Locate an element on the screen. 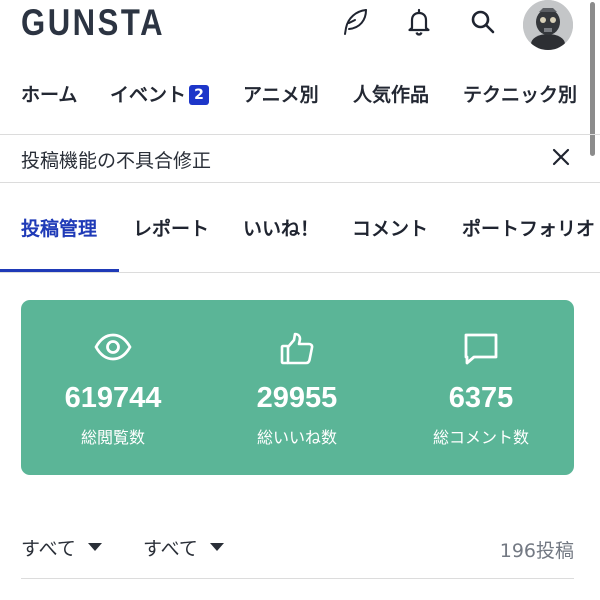 This screenshot has height=600, width=600. close-icon is located at coordinates (561, 157).